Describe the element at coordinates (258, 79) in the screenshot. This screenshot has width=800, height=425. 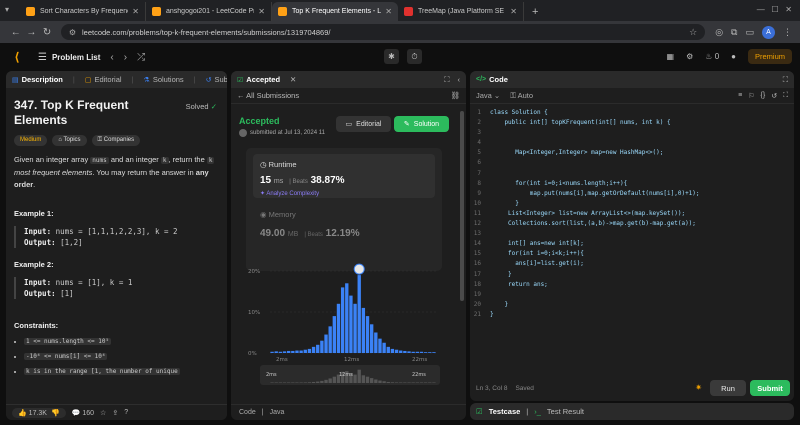
I see `tab-accepted: ☑ Accepted` at that location.